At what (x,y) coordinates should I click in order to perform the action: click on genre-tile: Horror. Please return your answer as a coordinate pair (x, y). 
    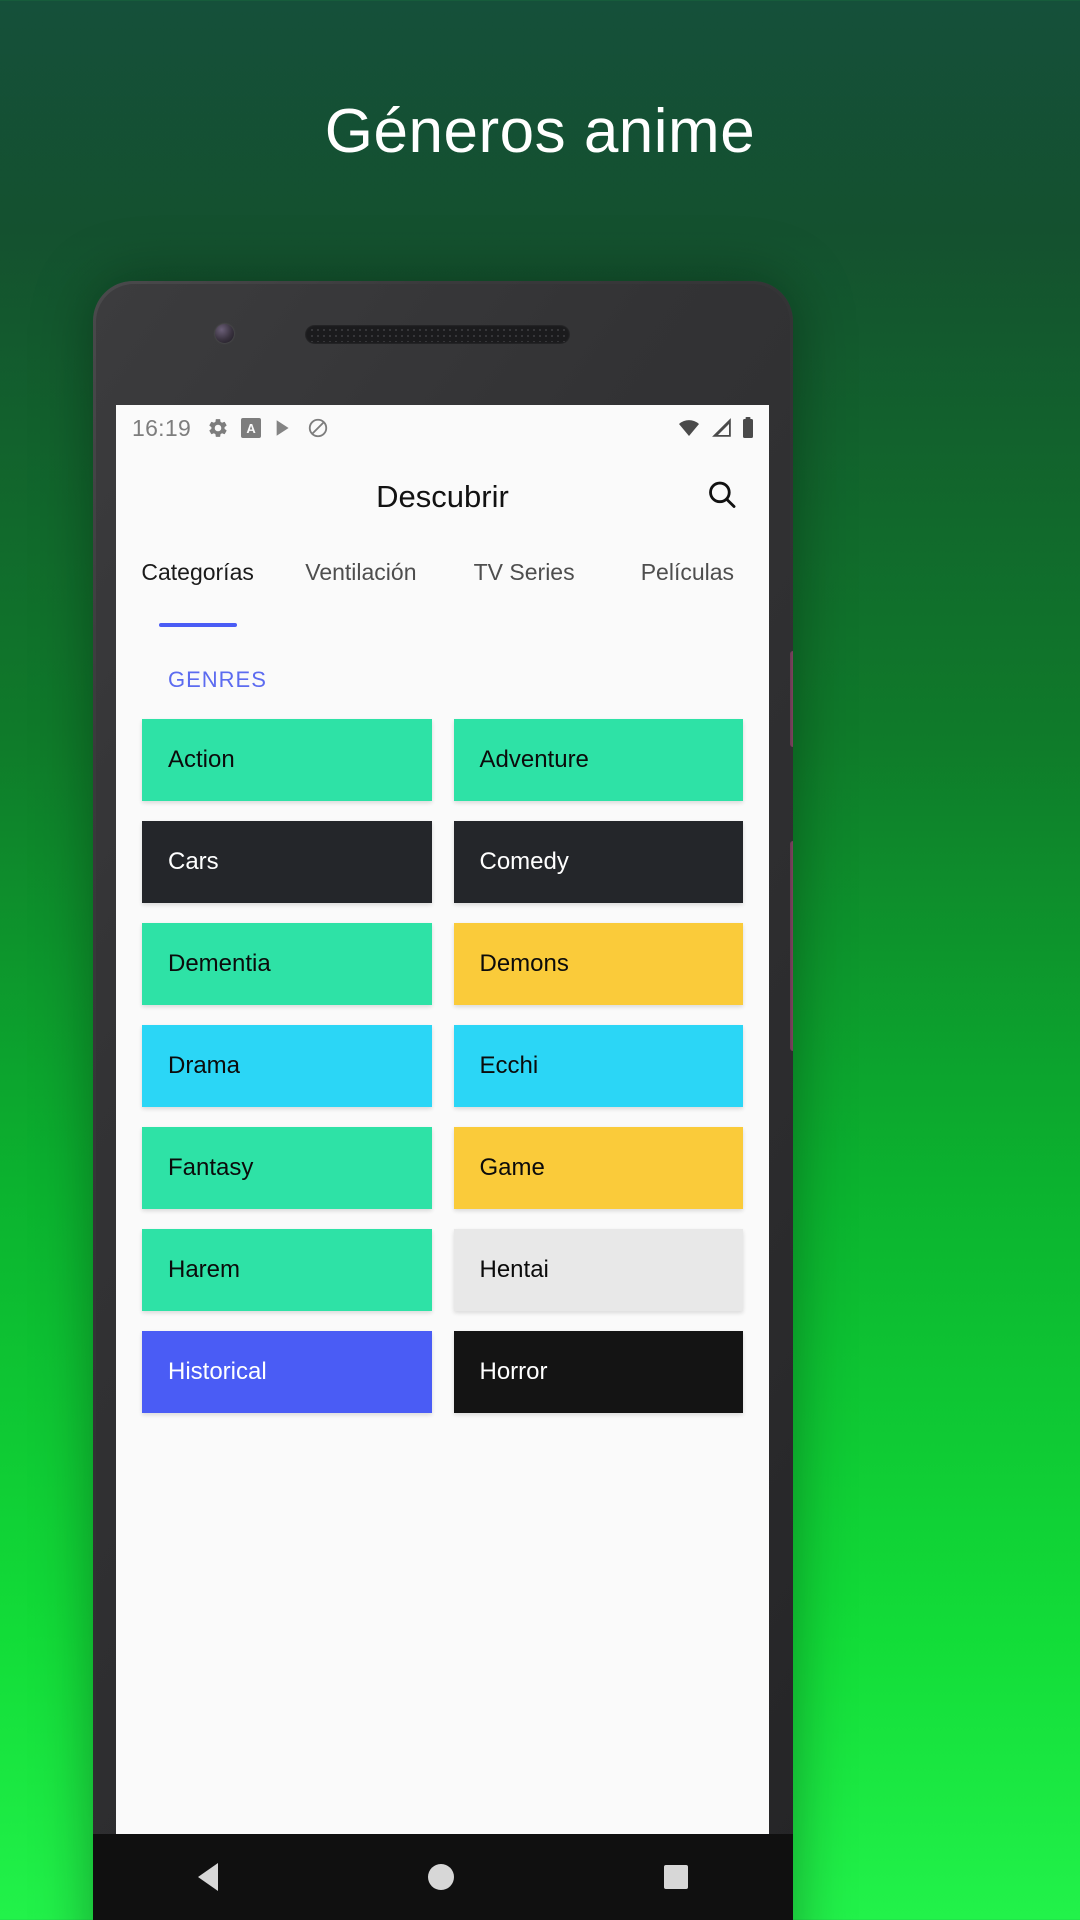
    Looking at the image, I should click on (598, 1372).